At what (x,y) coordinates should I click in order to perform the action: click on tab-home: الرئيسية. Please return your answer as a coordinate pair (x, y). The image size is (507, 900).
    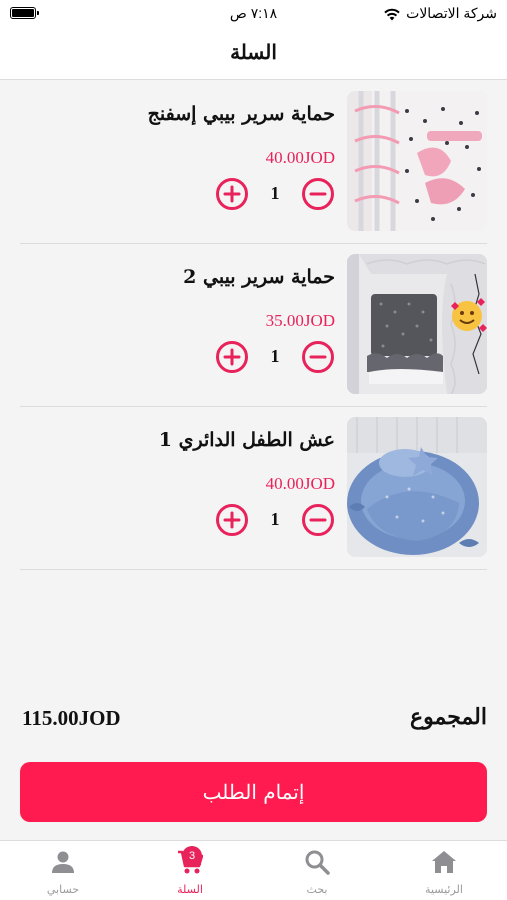
    Looking at the image, I should click on (444, 870).